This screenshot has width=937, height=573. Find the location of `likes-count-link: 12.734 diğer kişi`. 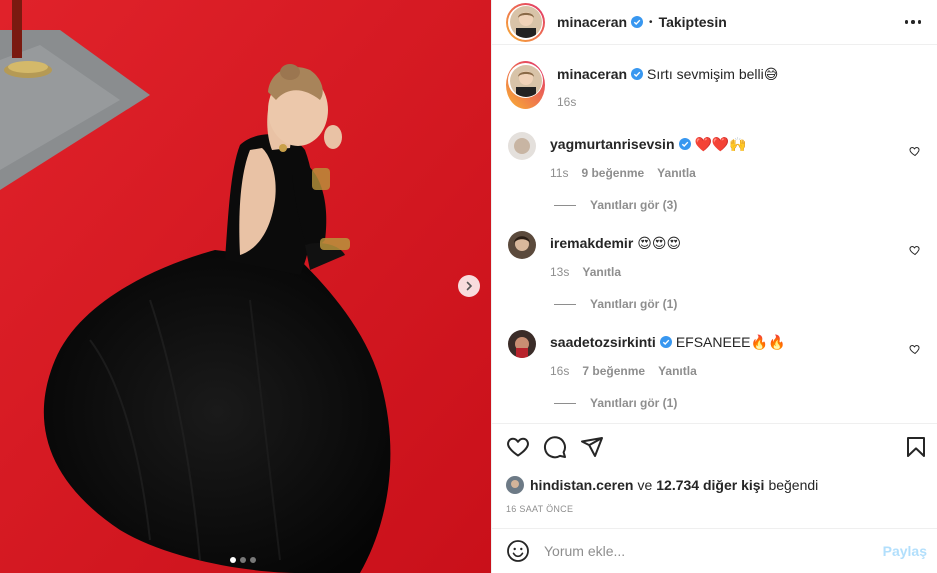

likes-count-link: 12.734 diğer kişi is located at coordinates (710, 485).